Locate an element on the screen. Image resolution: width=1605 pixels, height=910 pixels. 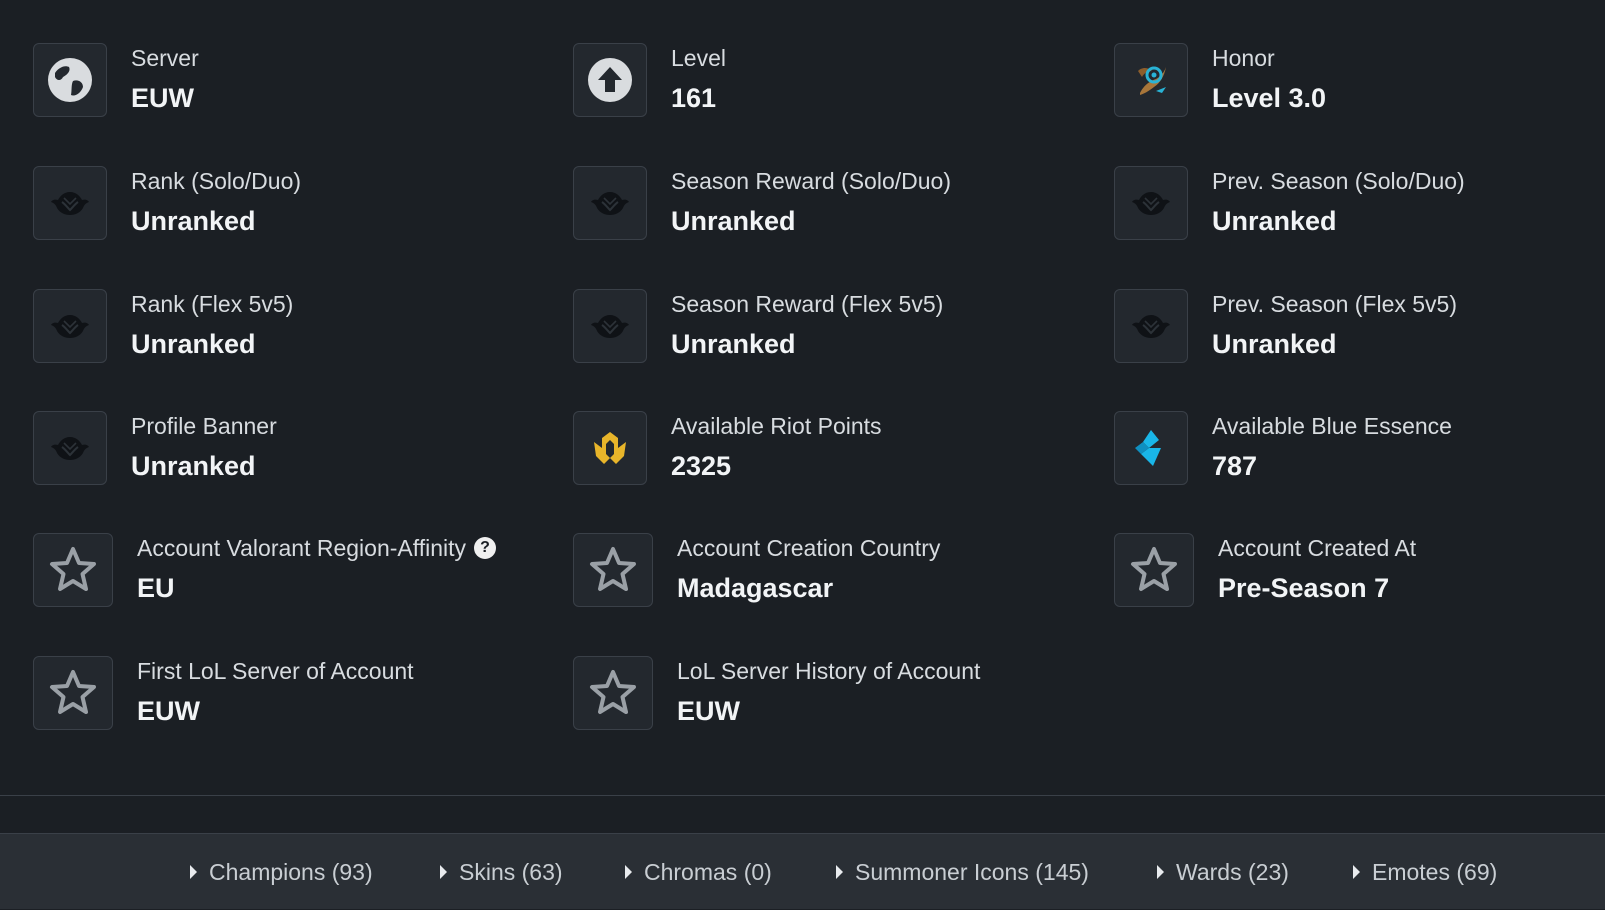
stat-season-reward-flex: Season Reward (Flex 5v5) Unranked is located at coordinates (758, 326).